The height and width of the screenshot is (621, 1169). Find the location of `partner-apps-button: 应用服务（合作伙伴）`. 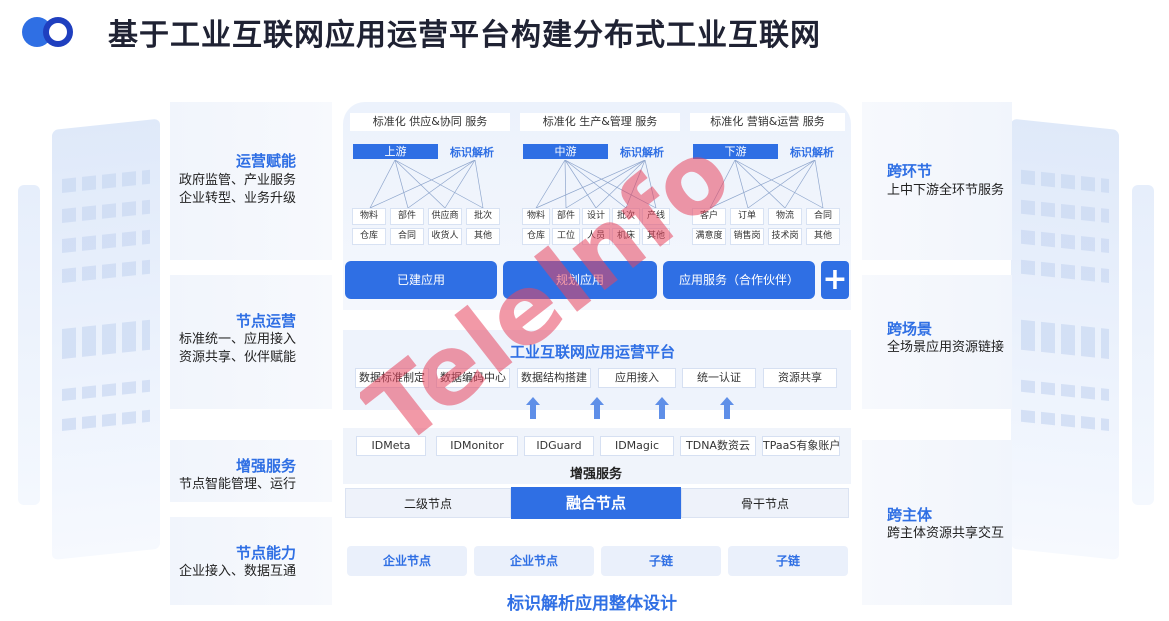

partner-apps-button: 应用服务（合作伙伴） is located at coordinates (739, 280).